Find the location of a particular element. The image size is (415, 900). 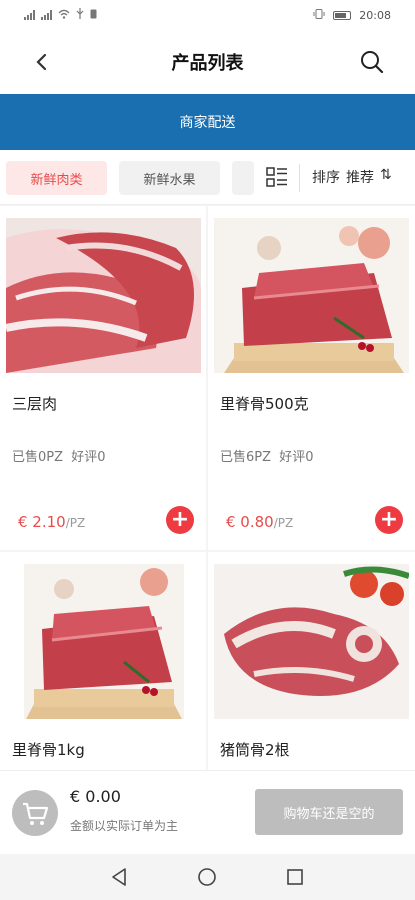

divider is located at coordinates (299, 178).